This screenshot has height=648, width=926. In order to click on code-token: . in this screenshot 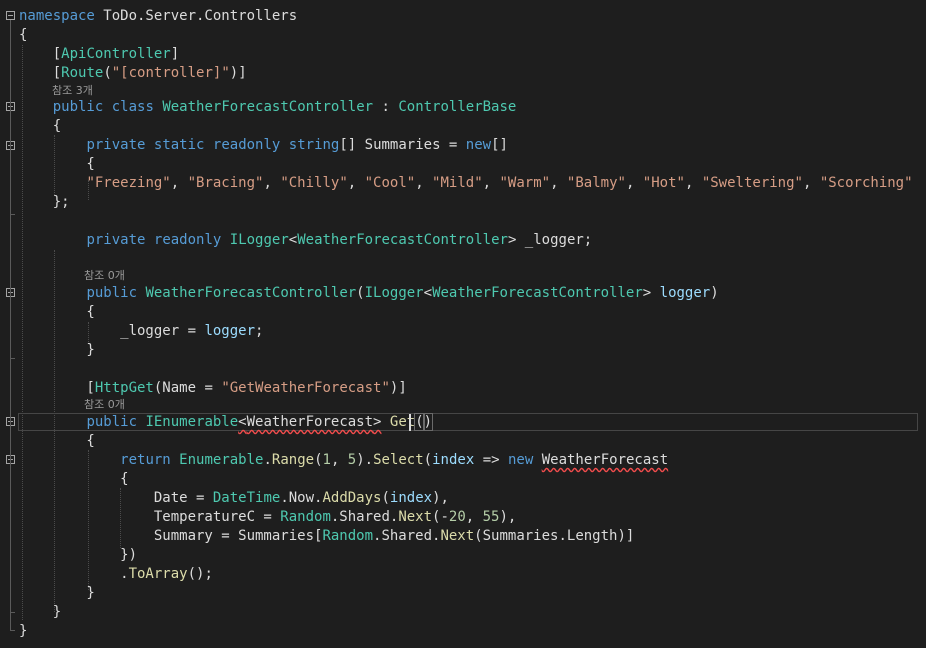, I will do `click(74, 574)`.